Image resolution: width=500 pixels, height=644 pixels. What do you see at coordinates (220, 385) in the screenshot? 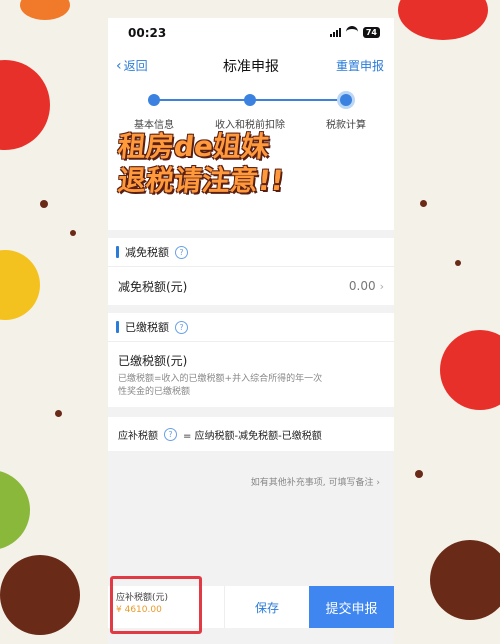
I see `paid-description: 已缴税额=收入的已缴税额+并入综合所得的年一次性奖金的已缴税额` at bounding box center [220, 385].